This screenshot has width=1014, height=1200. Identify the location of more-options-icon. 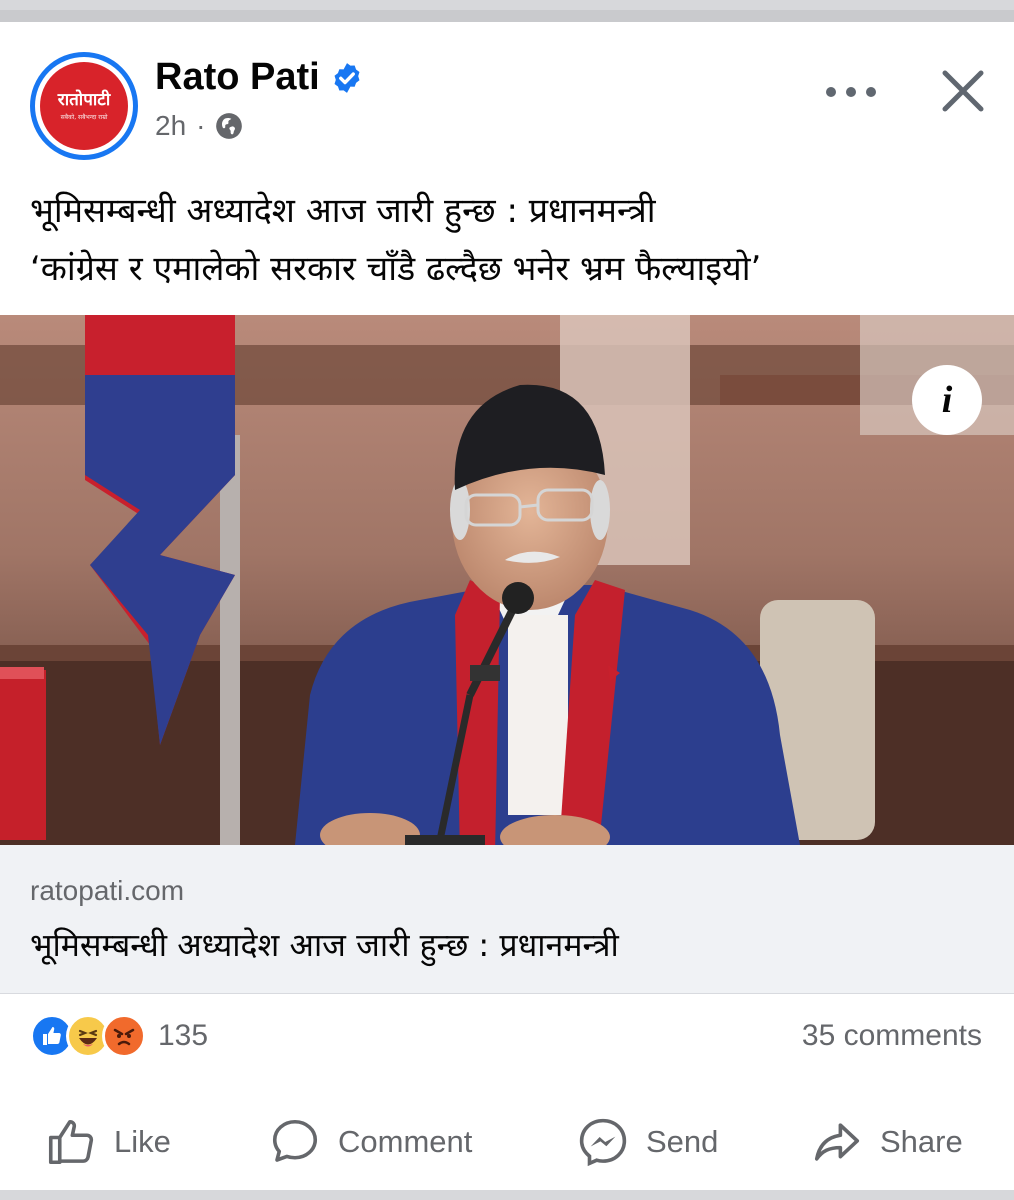
(851, 92).